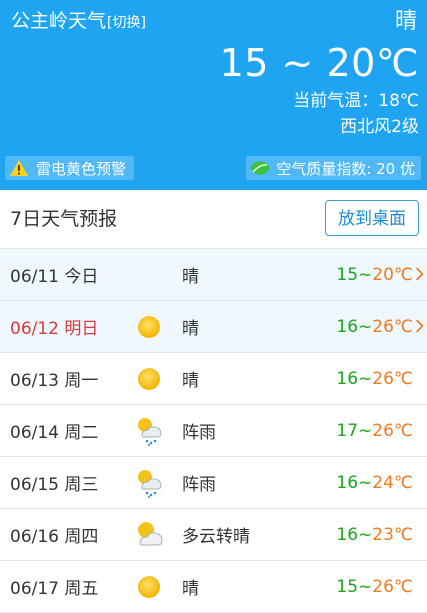 The width and height of the screenshot is (427, 613). I want to click on high-temp: 24℃, so click(392, 482).